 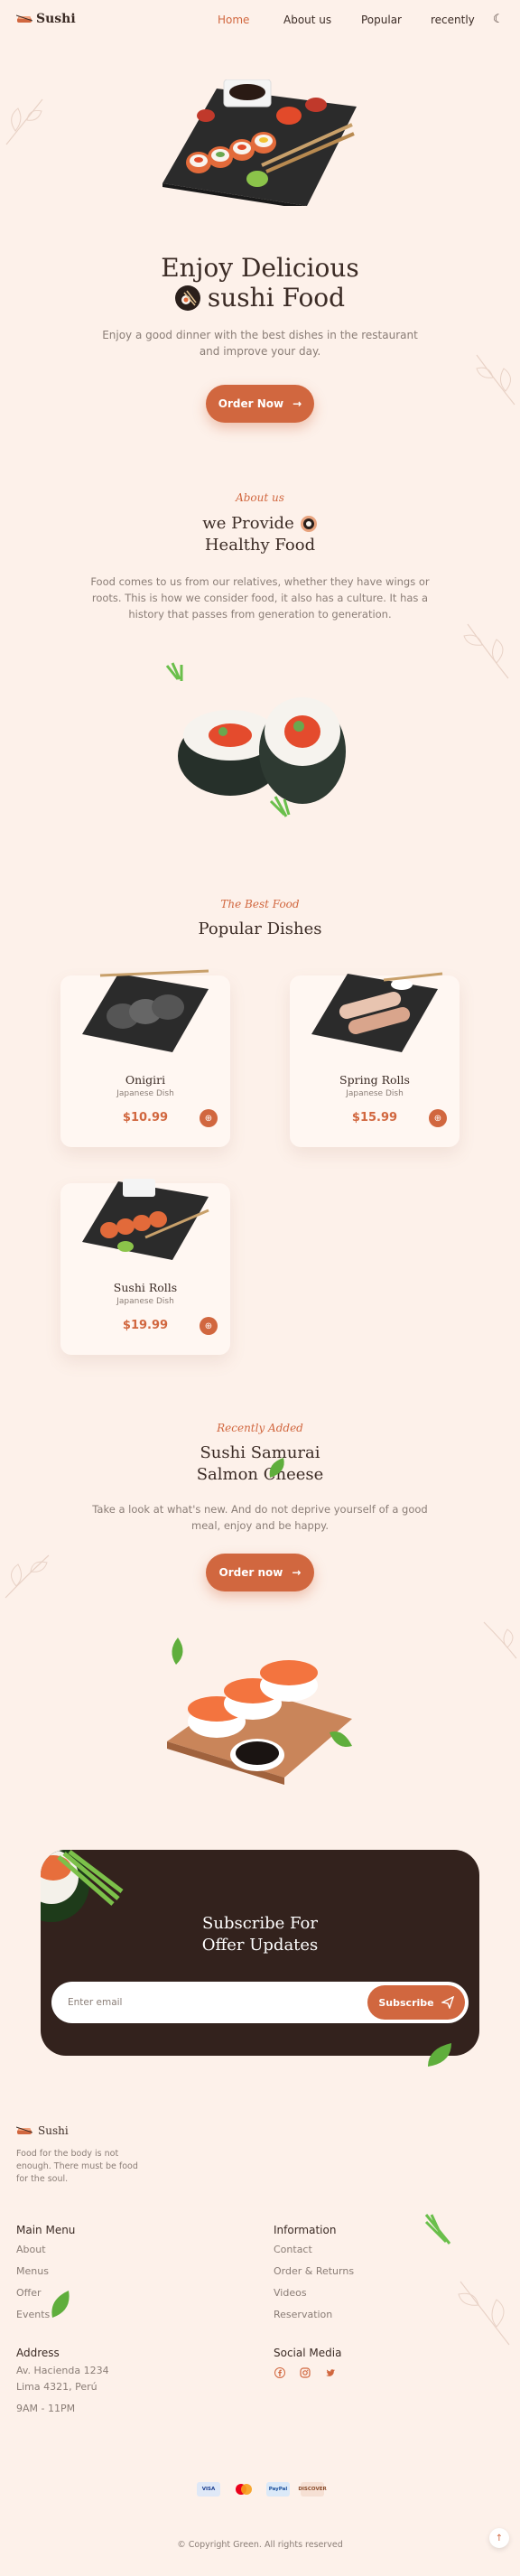 What do you see at coordinates (250, 1572) in the screenshot?
I see `order-now-label: Order now` at bounding box center [250, 1572].